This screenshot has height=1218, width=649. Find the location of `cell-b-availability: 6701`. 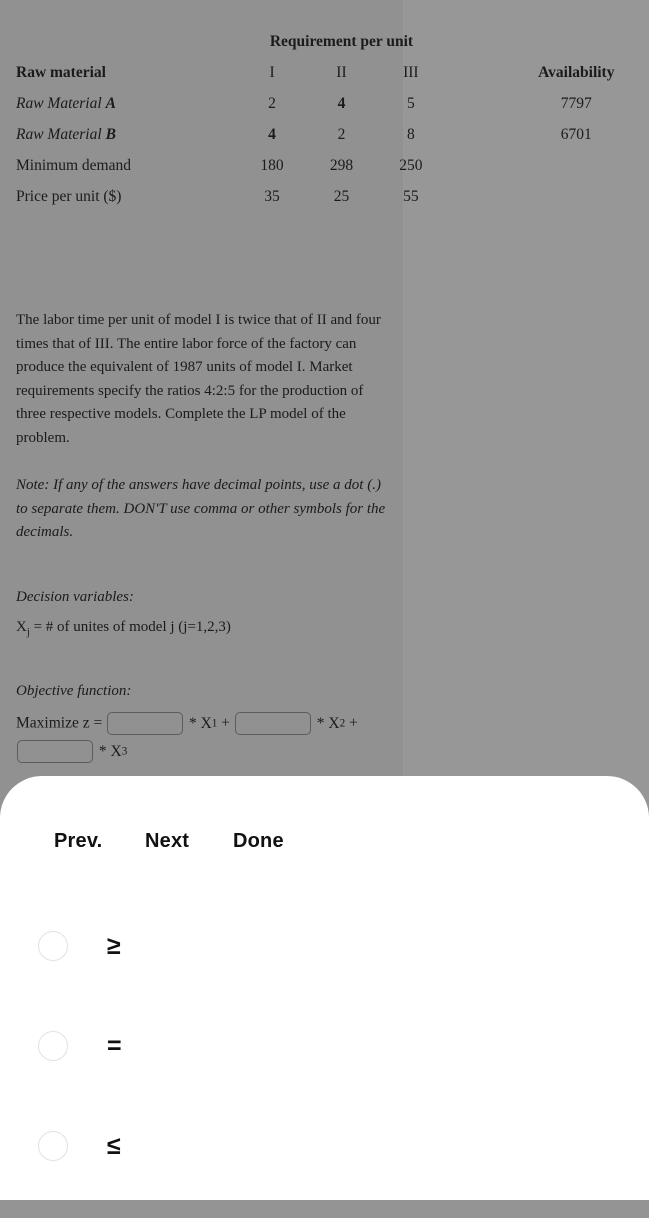

cell-b-availability: 6701 is located at coordinates (576, 134).